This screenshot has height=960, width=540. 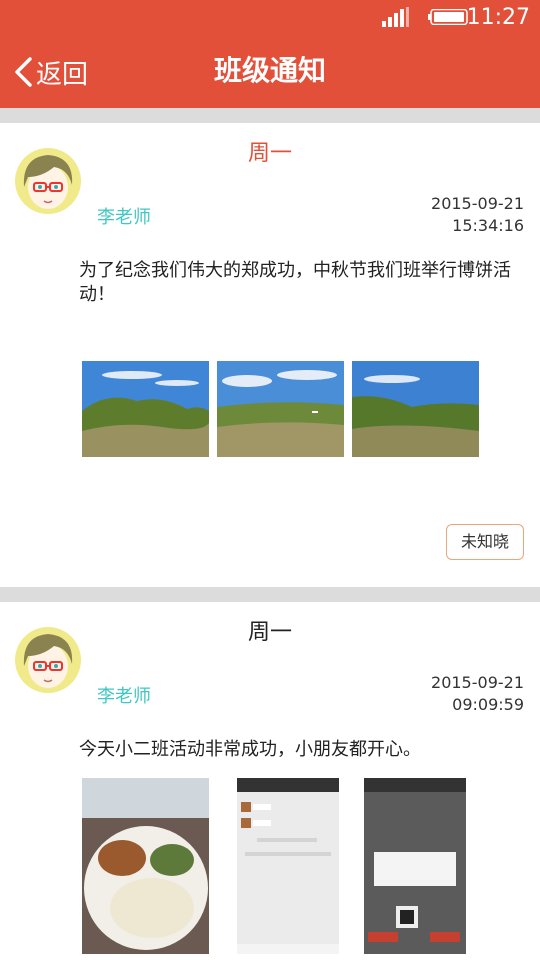 What do you see at coordinates (477, 215) in the screenshot?
I see `notice-datetime: 2015-09-21 15:34:16` at bounding box center [477, 215].